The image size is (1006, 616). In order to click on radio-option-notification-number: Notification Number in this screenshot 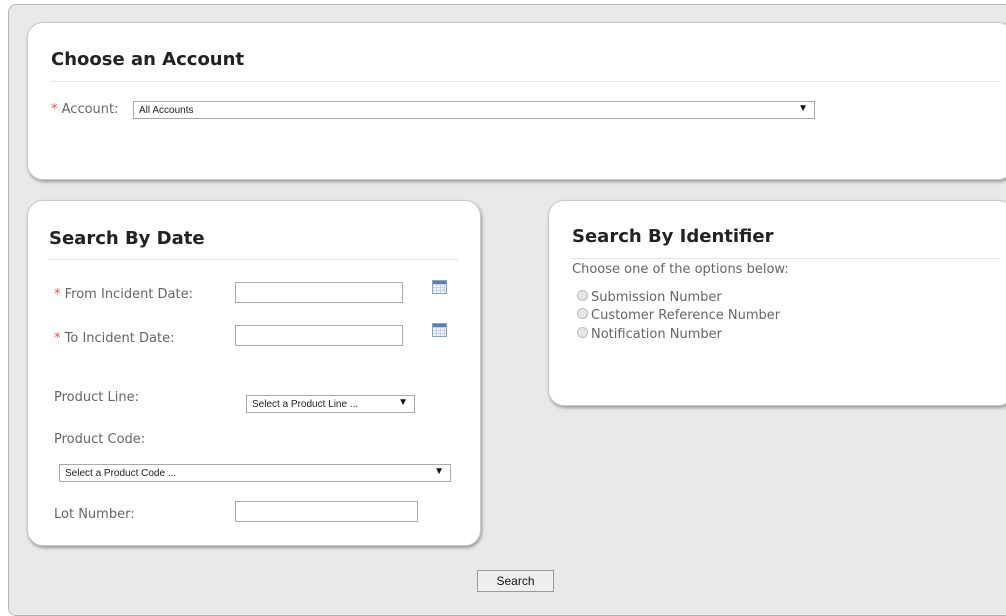, I will do `click(649, 334)`.